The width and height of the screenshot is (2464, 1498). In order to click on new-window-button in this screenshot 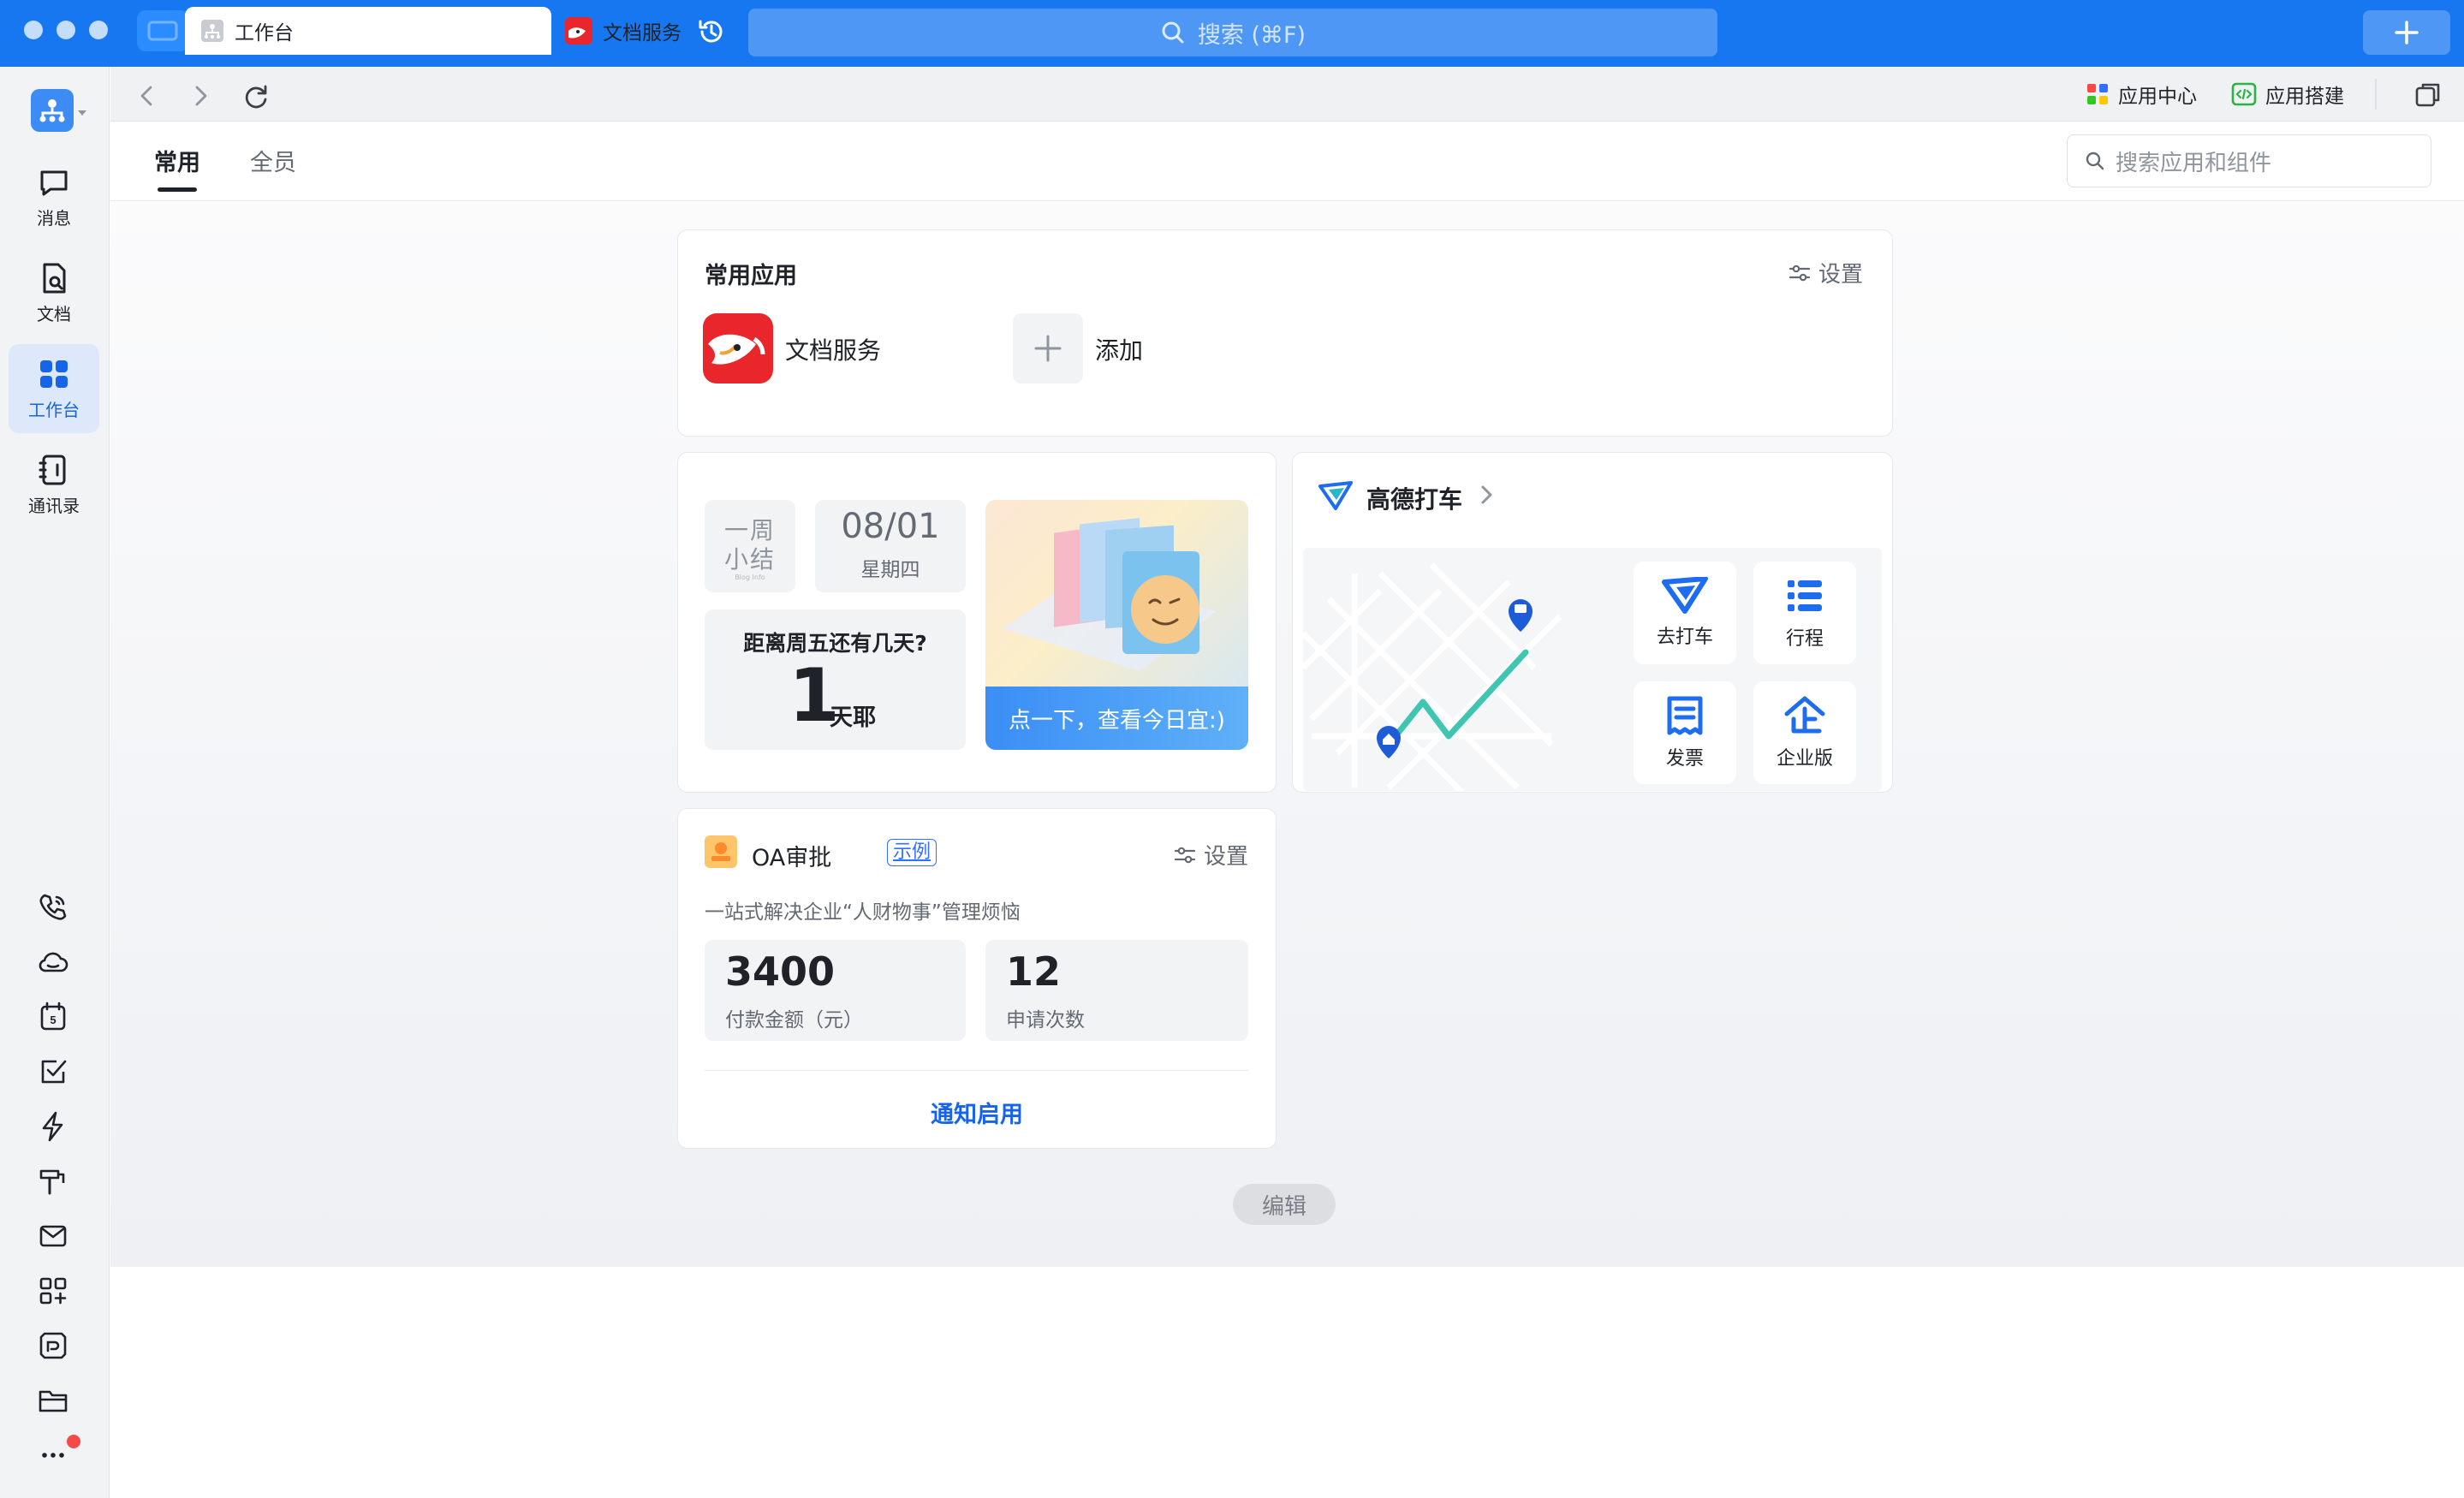, I will do `click(2428, 95)`.